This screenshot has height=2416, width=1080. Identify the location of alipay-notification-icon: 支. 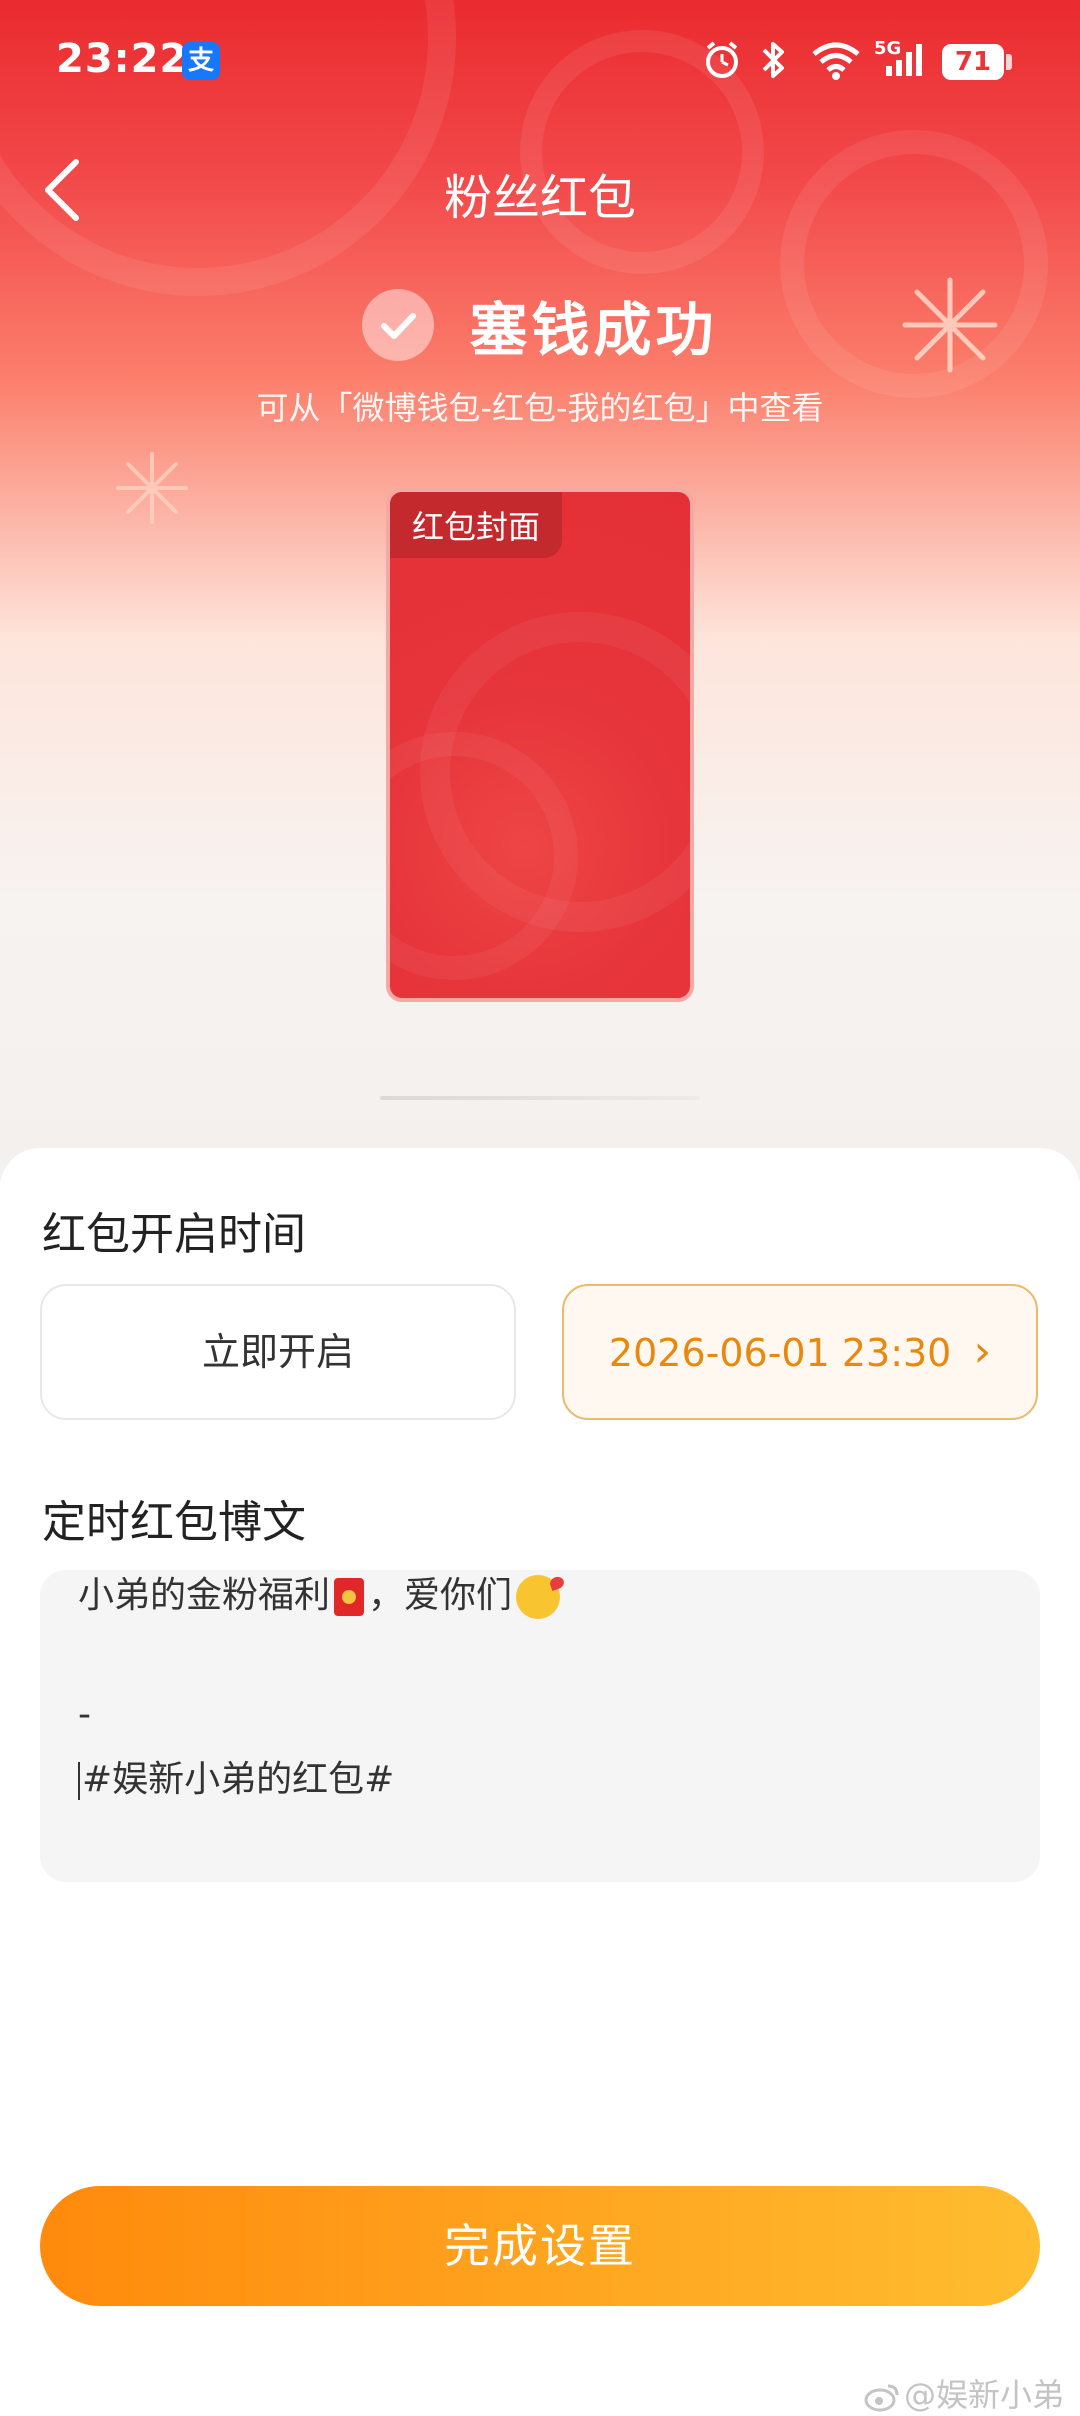
(201, 61).